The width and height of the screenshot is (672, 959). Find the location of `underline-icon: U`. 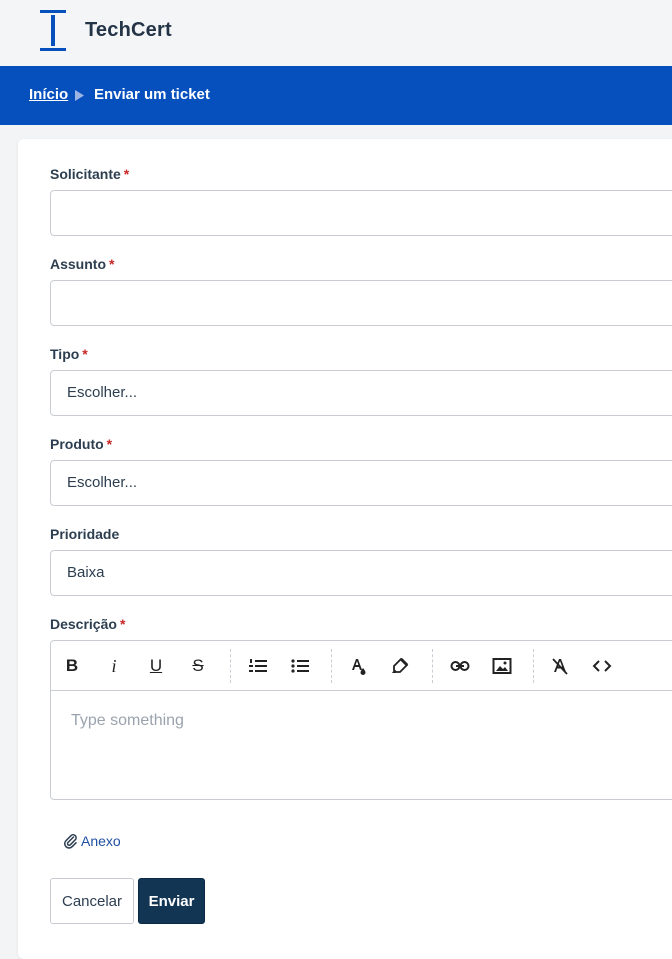

underline-icon: U is located at coordinates (156, 666).